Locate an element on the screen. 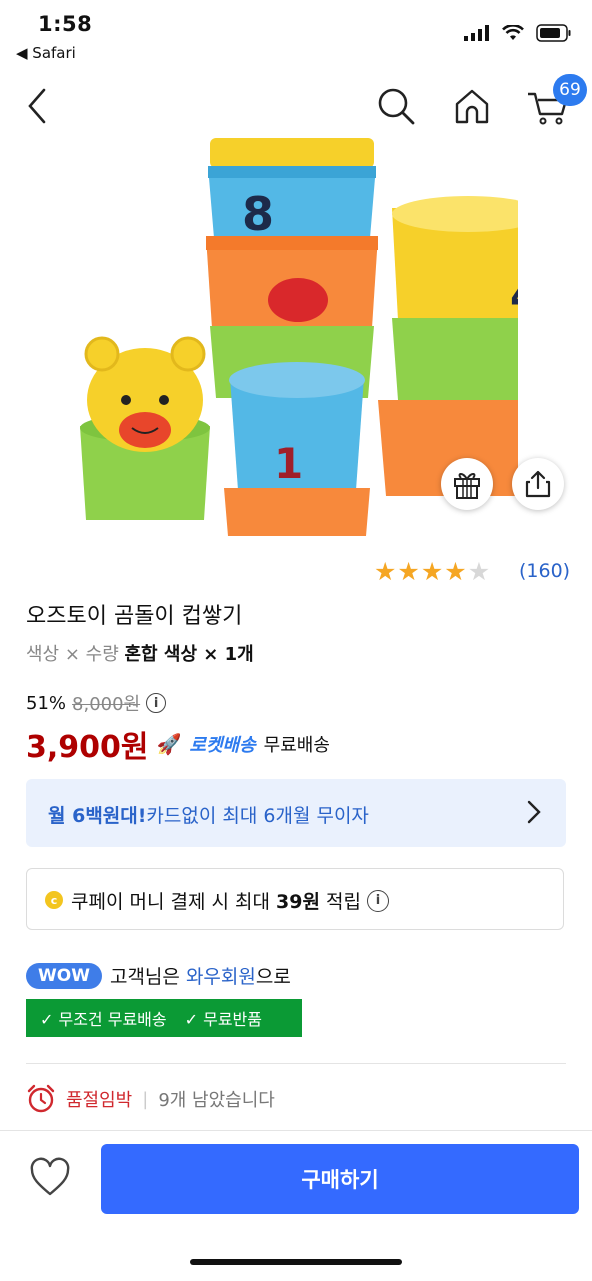 This screenshot has height=1281, width=592. share-icon is located at coordinates (538, 484).